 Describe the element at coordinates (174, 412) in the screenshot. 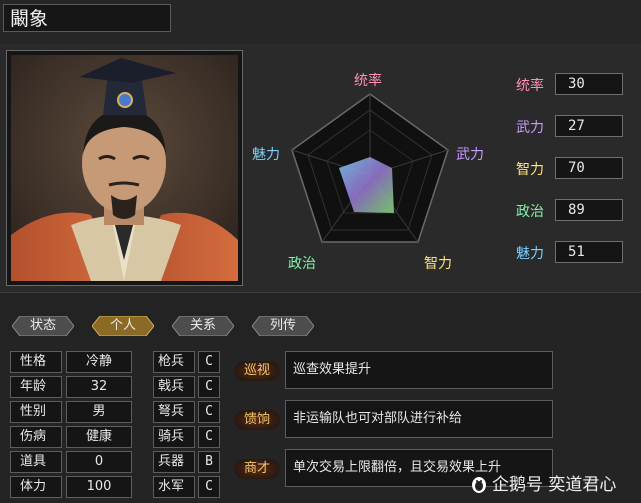

I see `aptitude-label: 弩兵` at that location.